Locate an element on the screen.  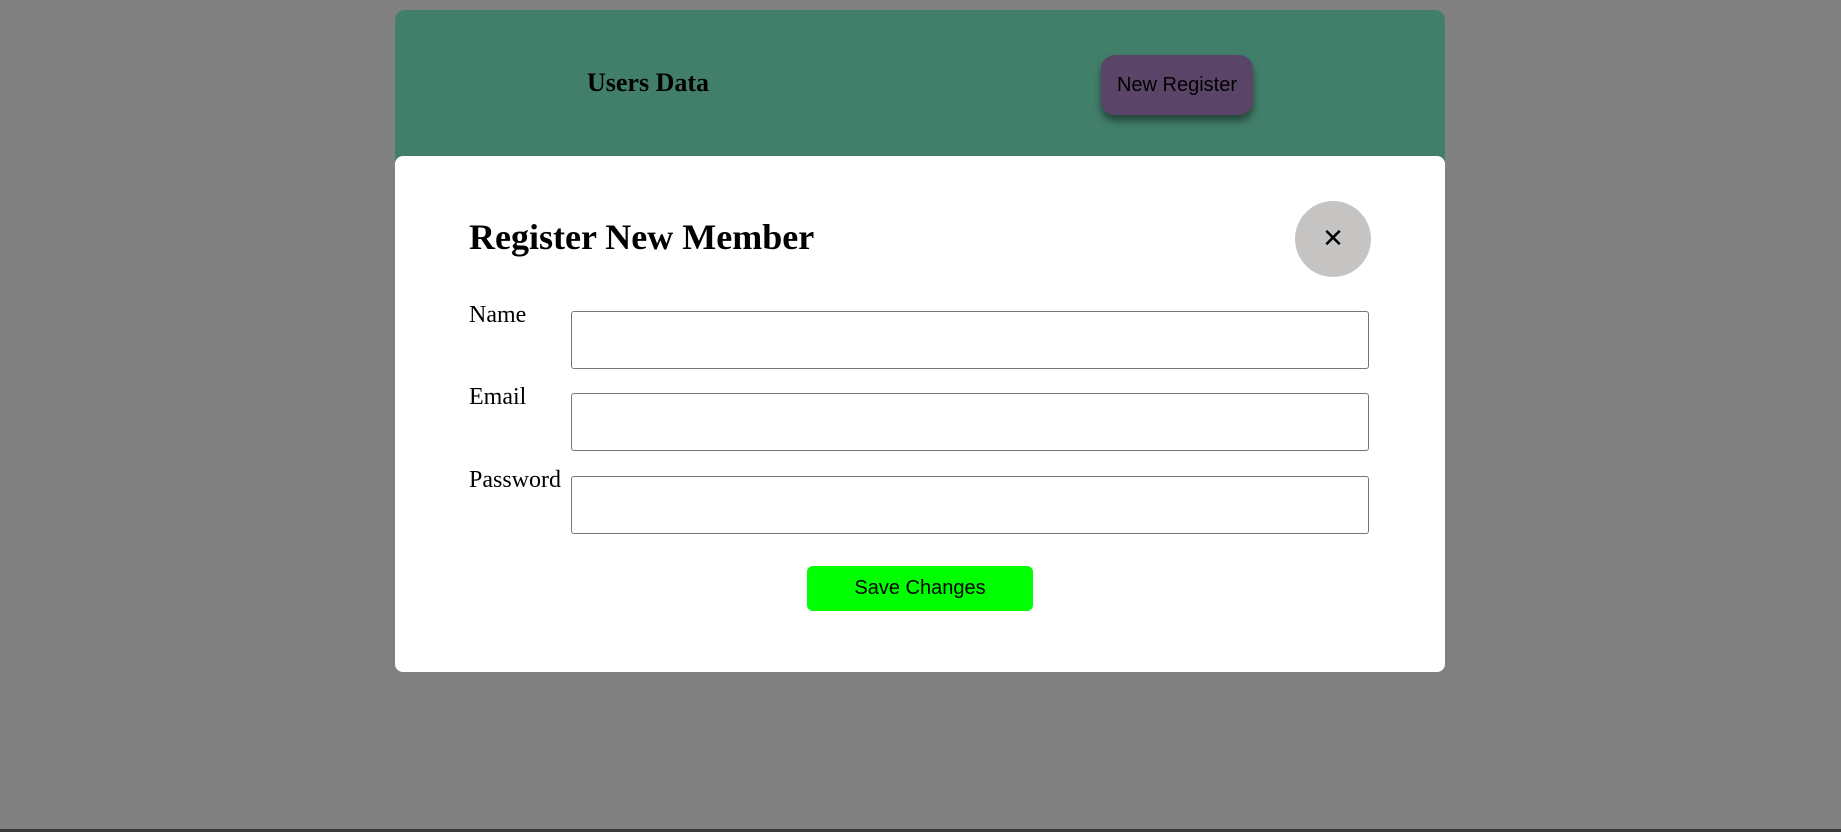
modal-title: Register New Member is located at coordinates (642, 237).